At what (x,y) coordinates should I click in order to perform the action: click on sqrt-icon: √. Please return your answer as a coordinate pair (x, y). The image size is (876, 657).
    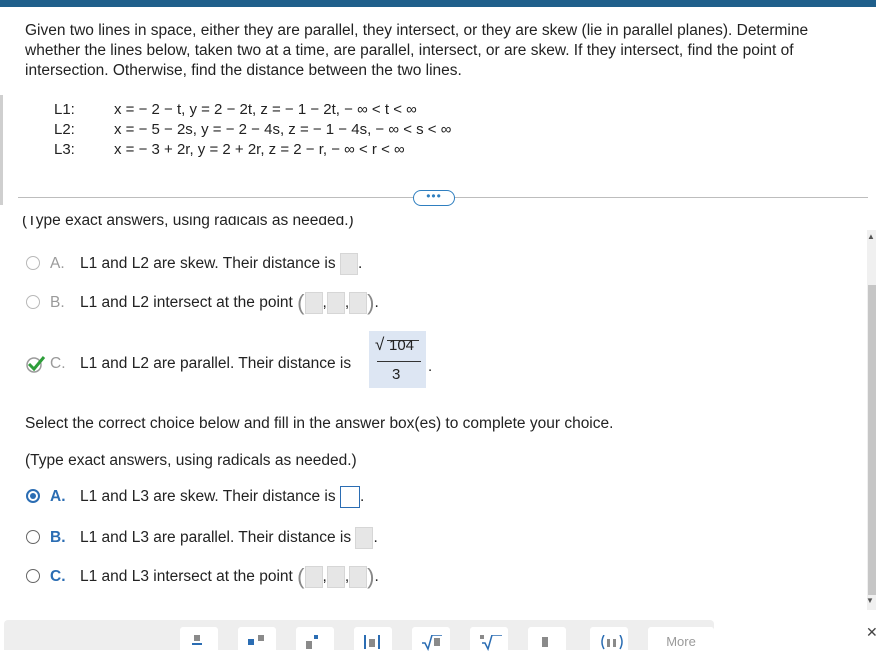
    Looking at the image, I should click on (380, 344).